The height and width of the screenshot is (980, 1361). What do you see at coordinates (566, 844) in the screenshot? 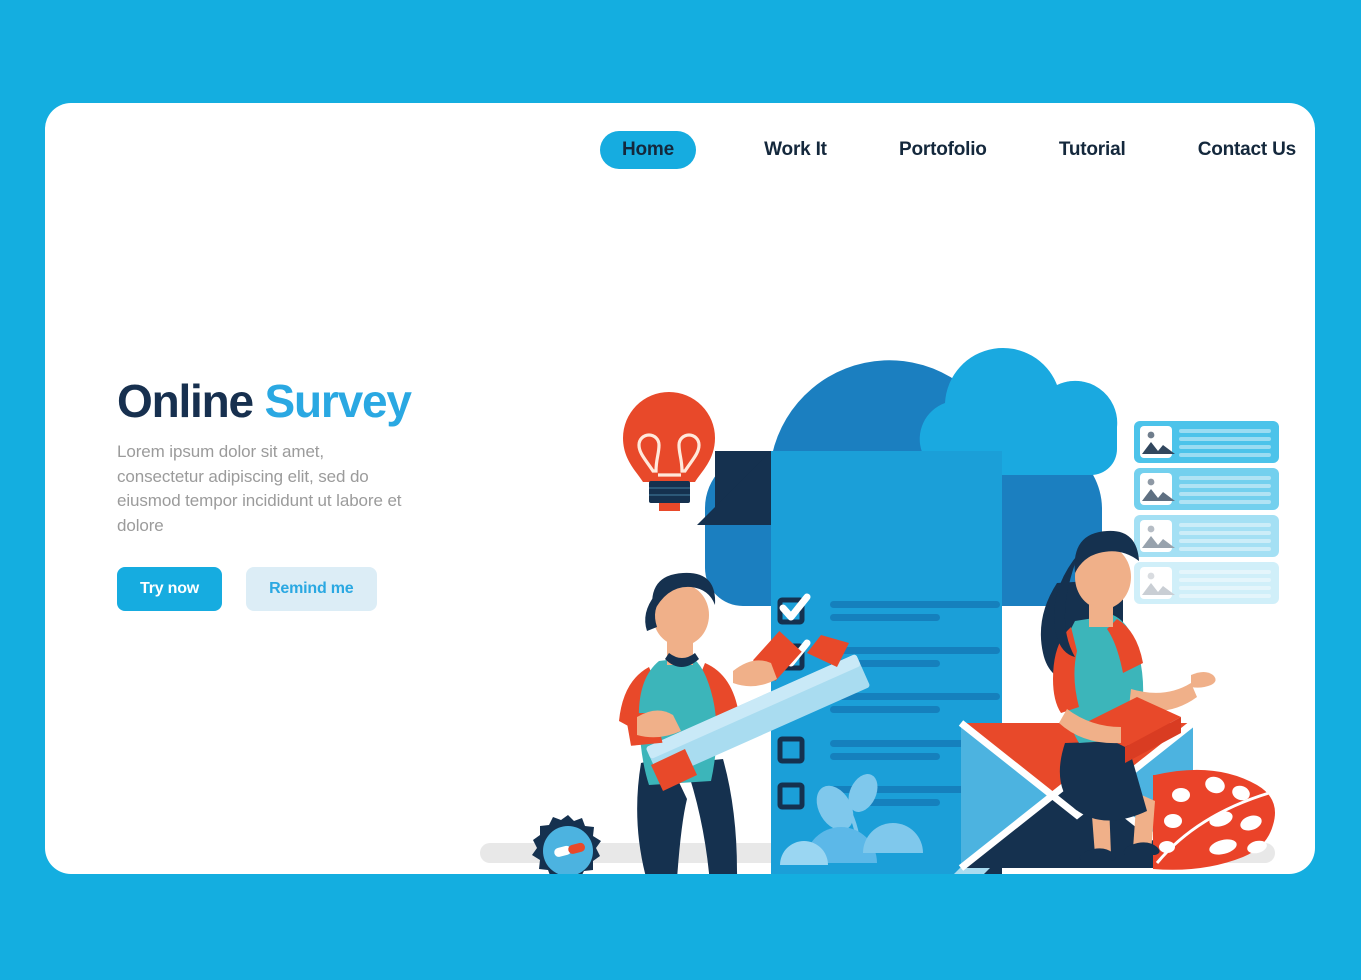
I see `gear-large` at bounding box center [566, 844].